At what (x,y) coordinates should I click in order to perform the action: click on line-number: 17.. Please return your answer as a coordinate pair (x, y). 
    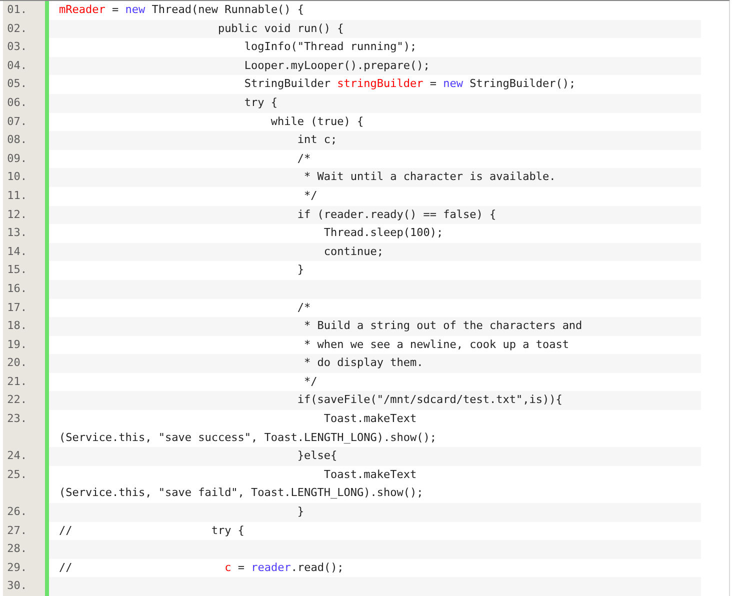
    Looking at the image, I should click on (17, 307).